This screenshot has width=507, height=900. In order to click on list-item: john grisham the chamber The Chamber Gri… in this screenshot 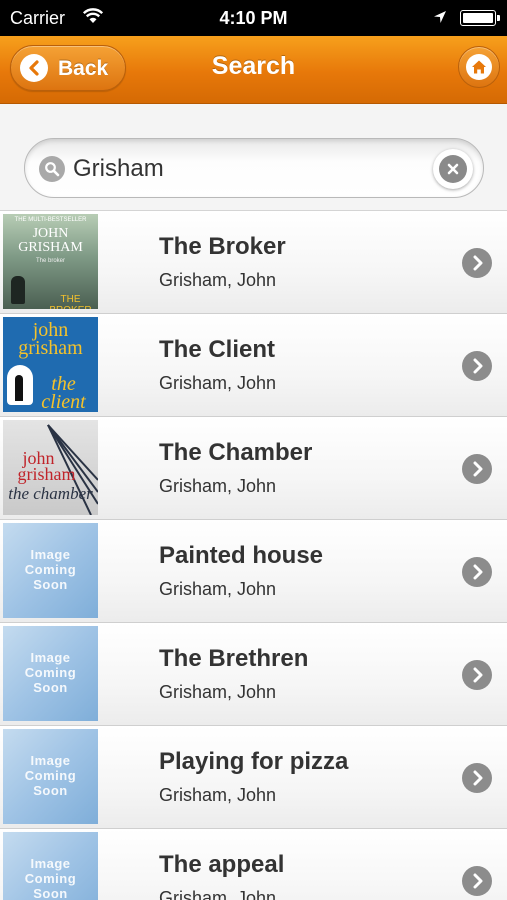, I will do `click(253, 468)`.